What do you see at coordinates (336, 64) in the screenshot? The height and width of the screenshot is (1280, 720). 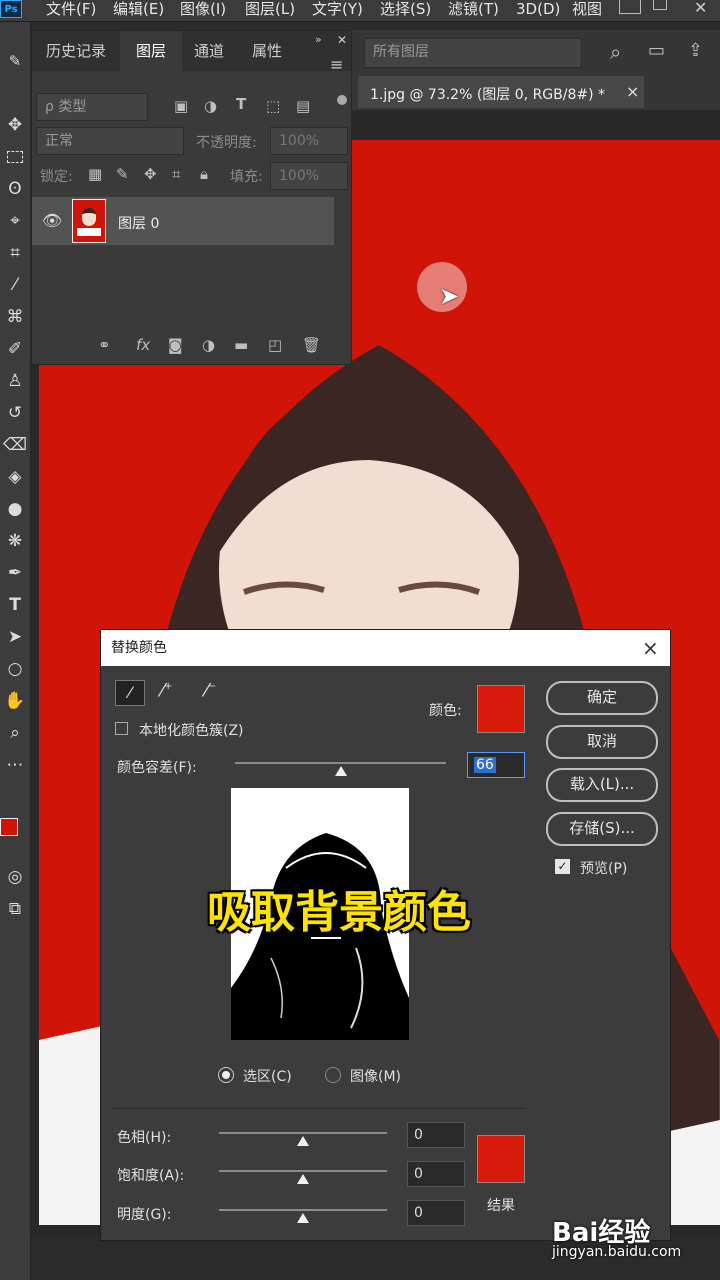 I see `panel-menu-icon: ≡` at bounding box center [336, 64].